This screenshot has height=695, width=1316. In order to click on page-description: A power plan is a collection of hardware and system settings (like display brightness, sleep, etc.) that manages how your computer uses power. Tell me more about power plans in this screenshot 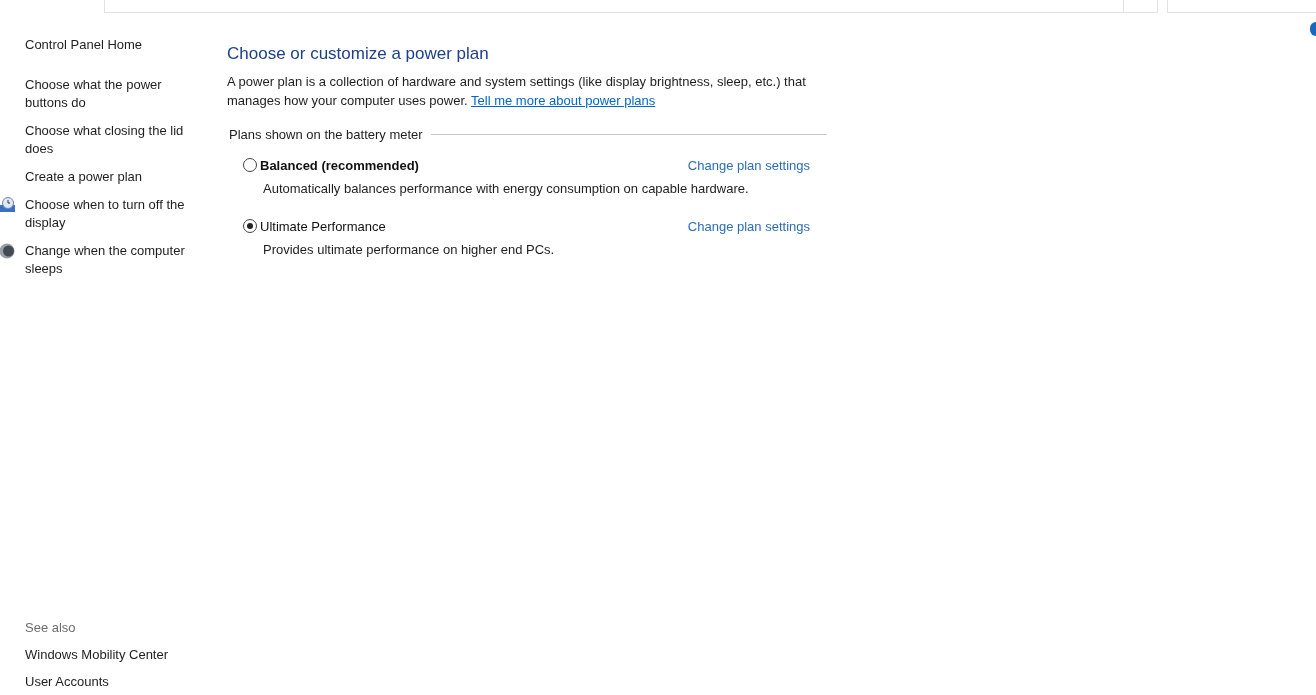, I will do `click(517, 91)`.